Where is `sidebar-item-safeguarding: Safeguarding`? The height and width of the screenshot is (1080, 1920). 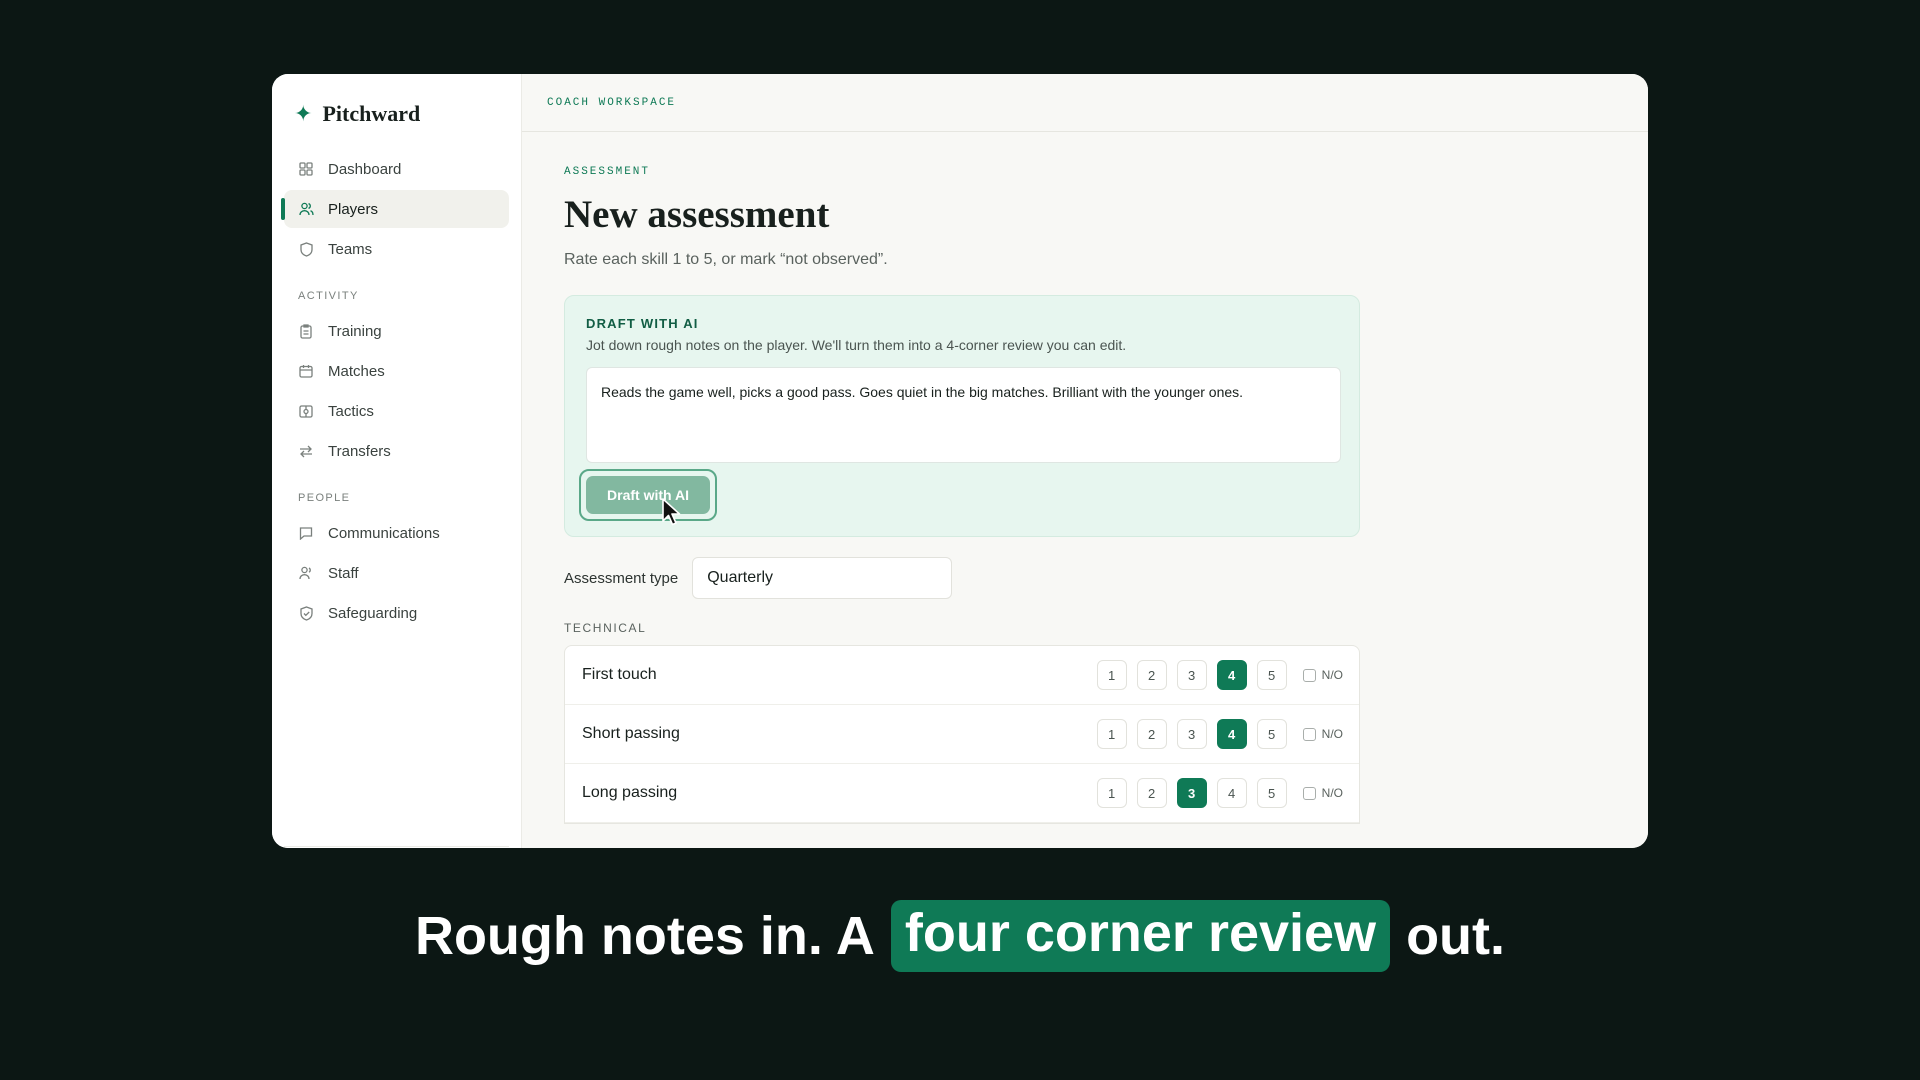 sidebar-item-safeguarding: Safeguarding is located at coordinates (396, 613).